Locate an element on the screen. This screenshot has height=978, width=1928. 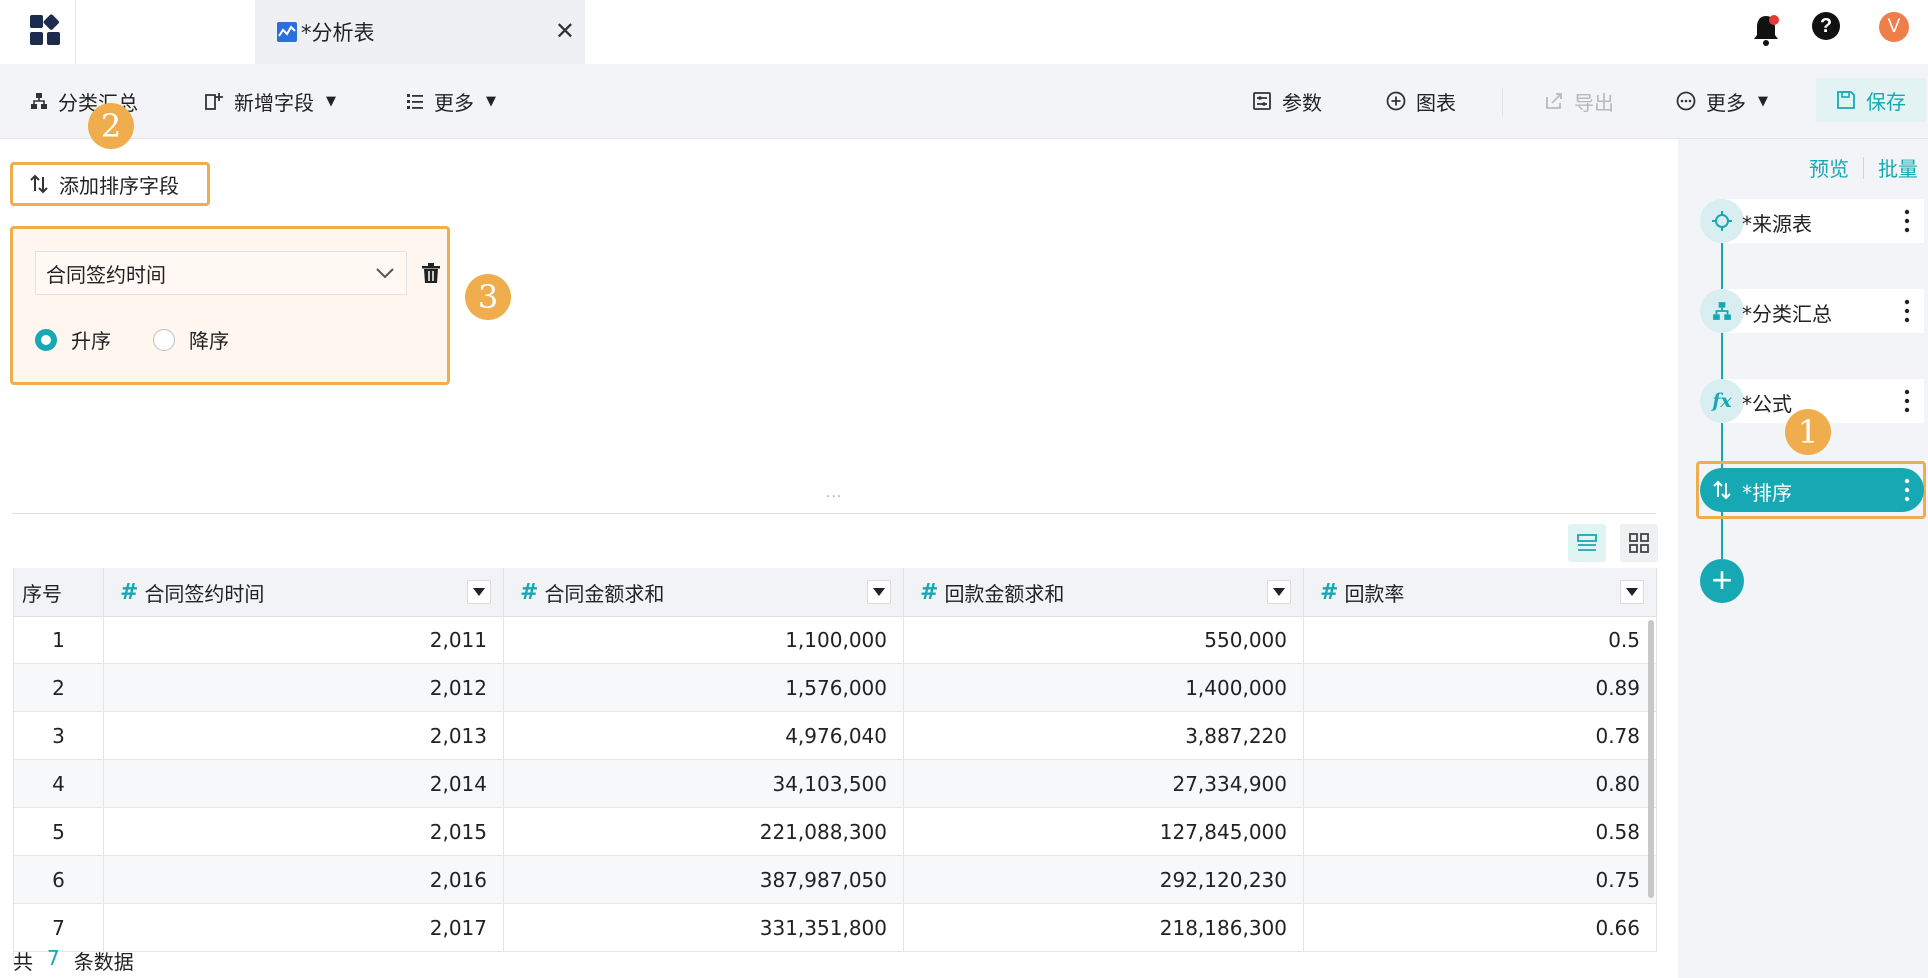
table-row: 5 2,015 221,088,300 127,845,000 0.58 is located at coordinates (835, 832).